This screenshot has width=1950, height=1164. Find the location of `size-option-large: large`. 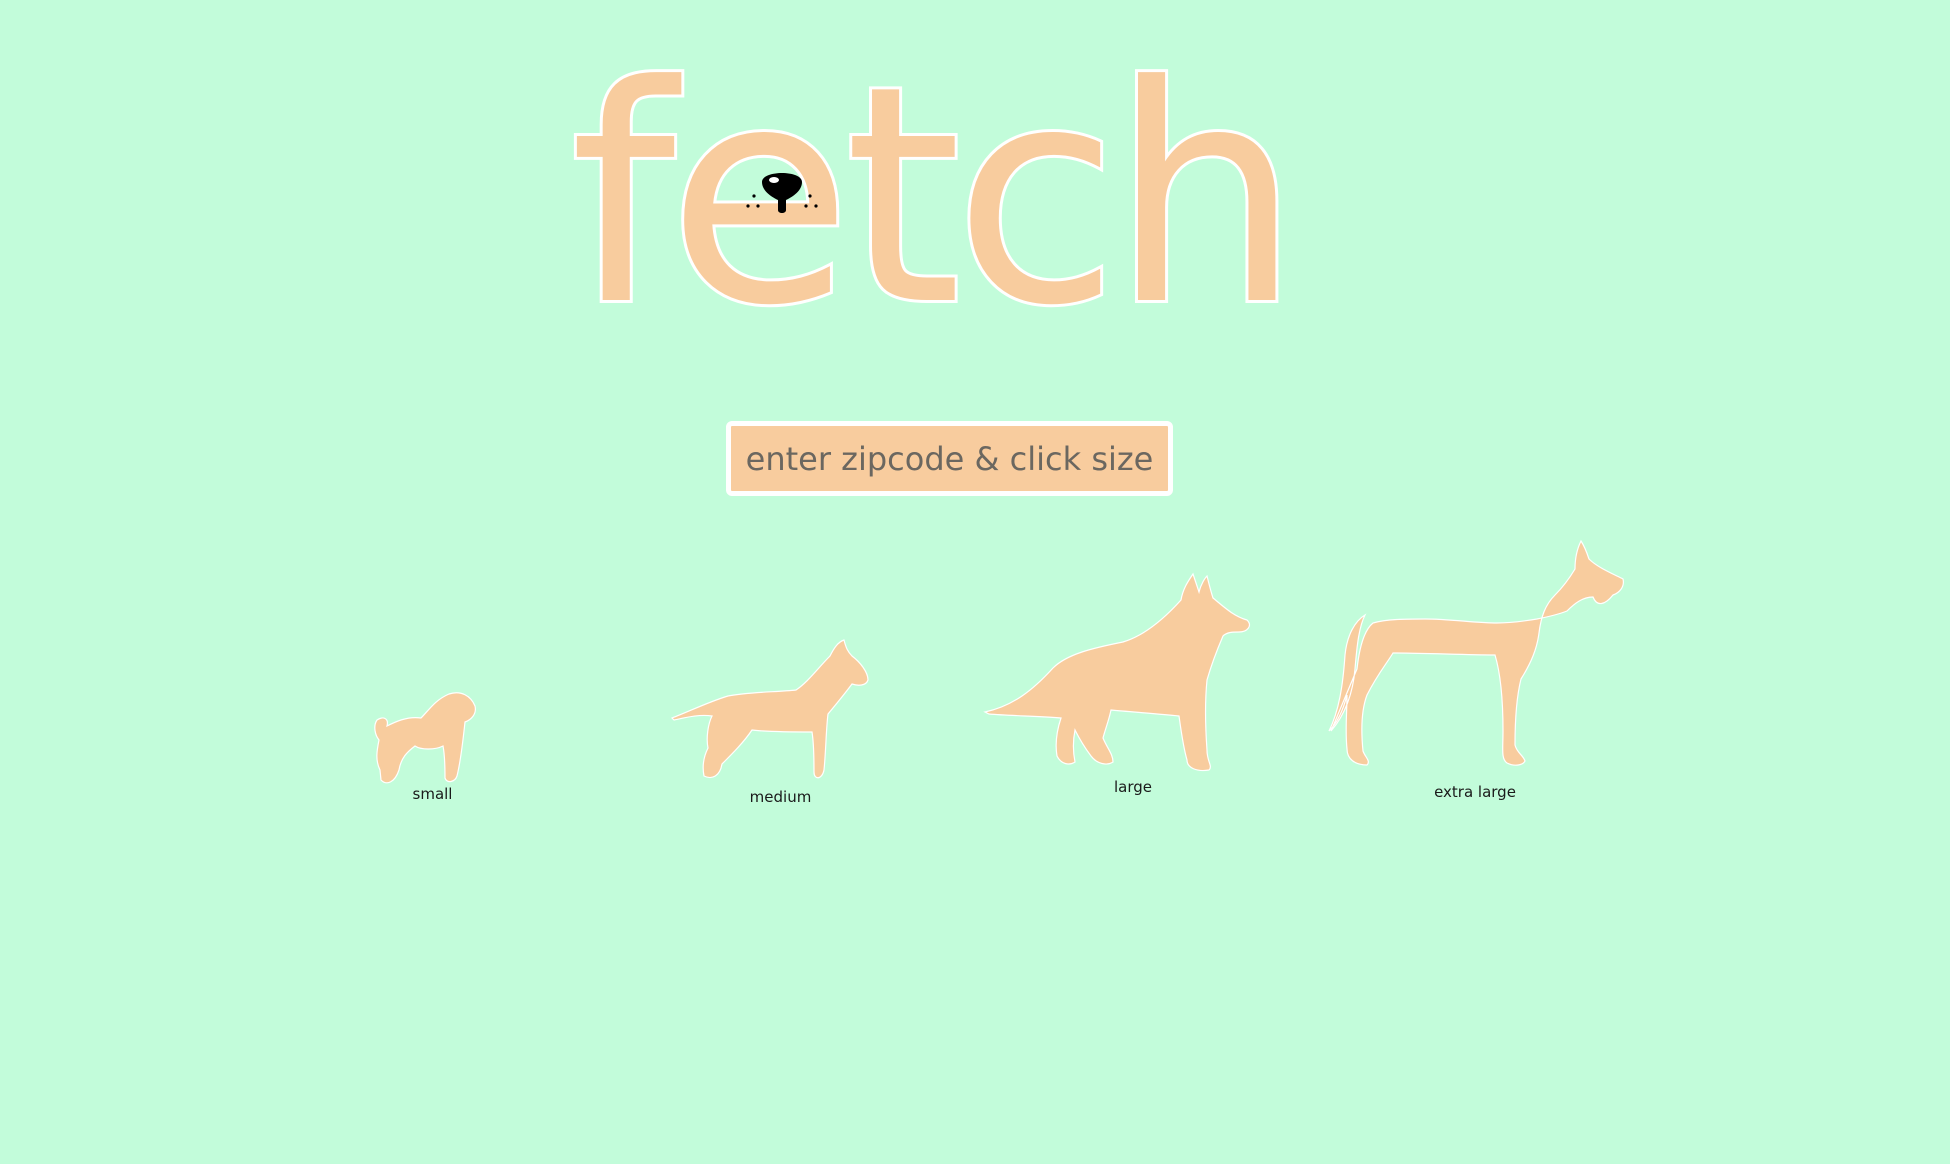

size-option-large: large is located at coordinates (1133, 685).